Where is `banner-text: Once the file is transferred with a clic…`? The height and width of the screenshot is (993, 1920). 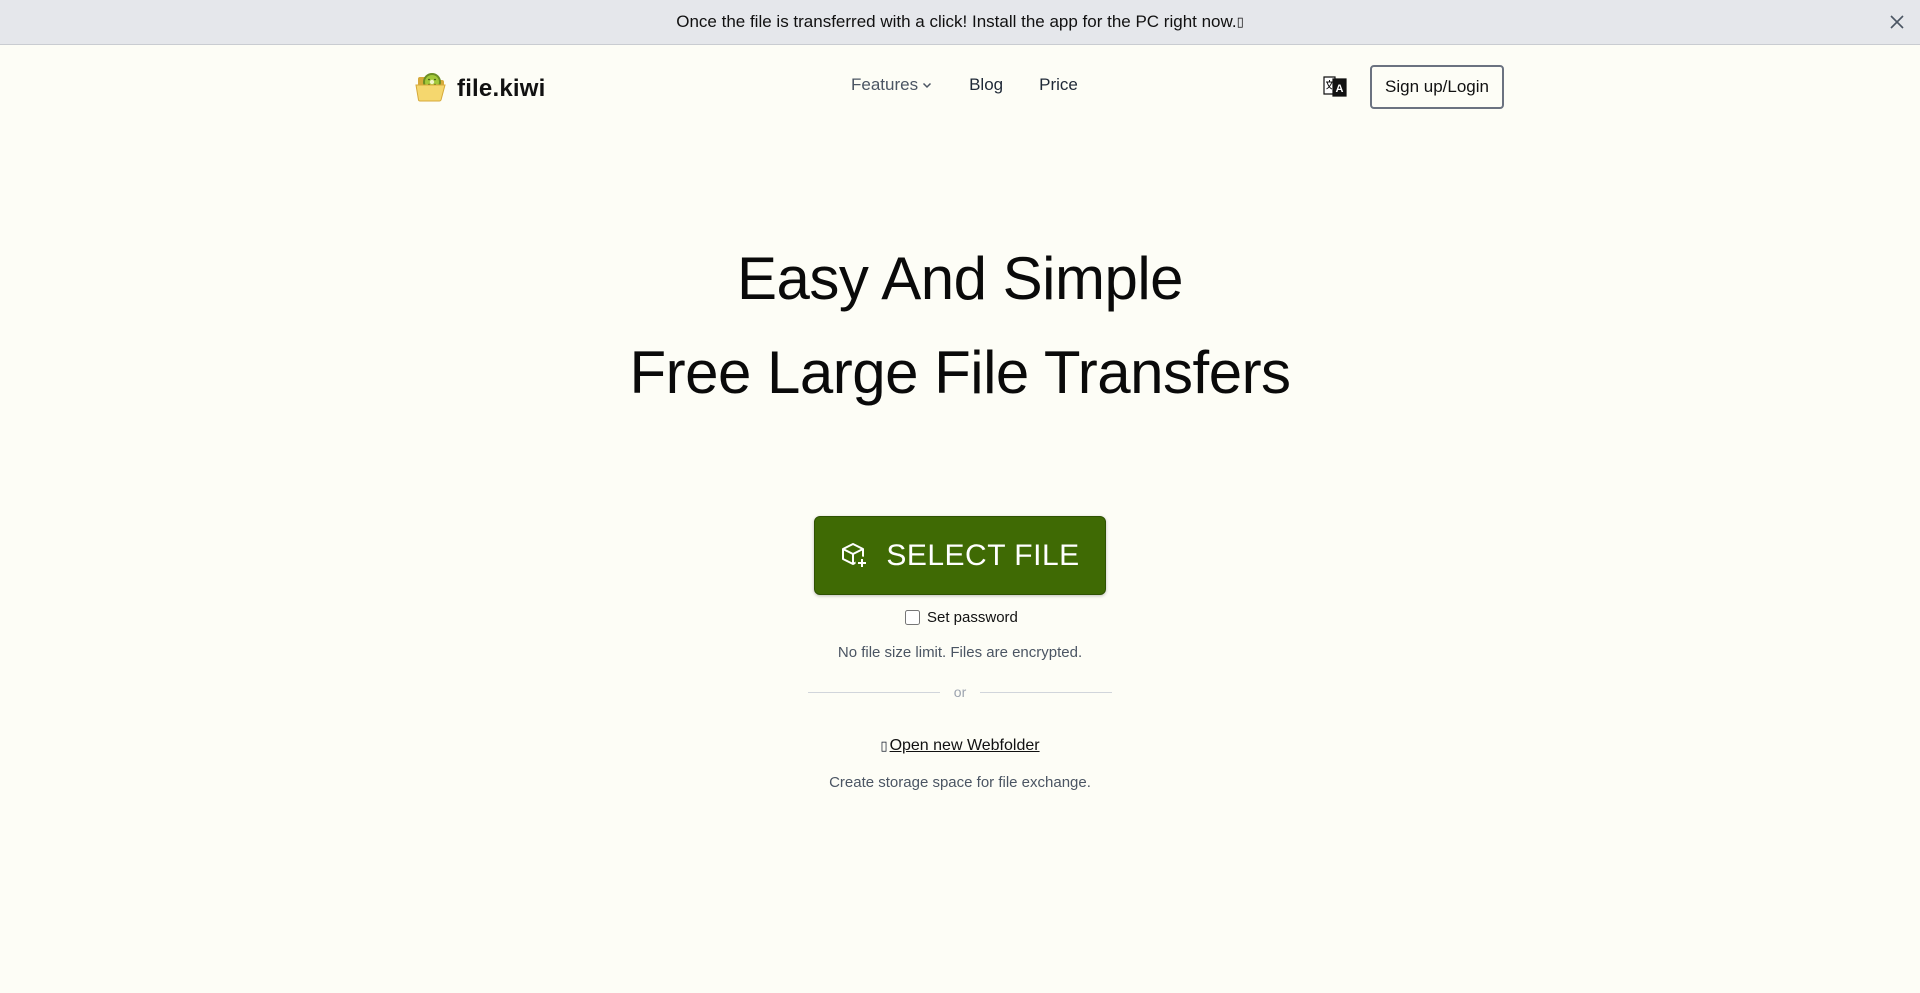 banner-text: Once the file is transferred with a clic… is located at coordinates (956, 21).